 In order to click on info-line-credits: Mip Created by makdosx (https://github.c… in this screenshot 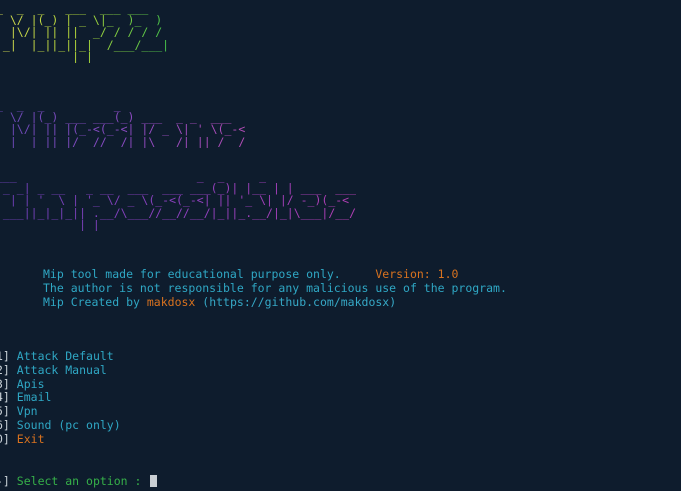, I will do `click(220, 302)`.